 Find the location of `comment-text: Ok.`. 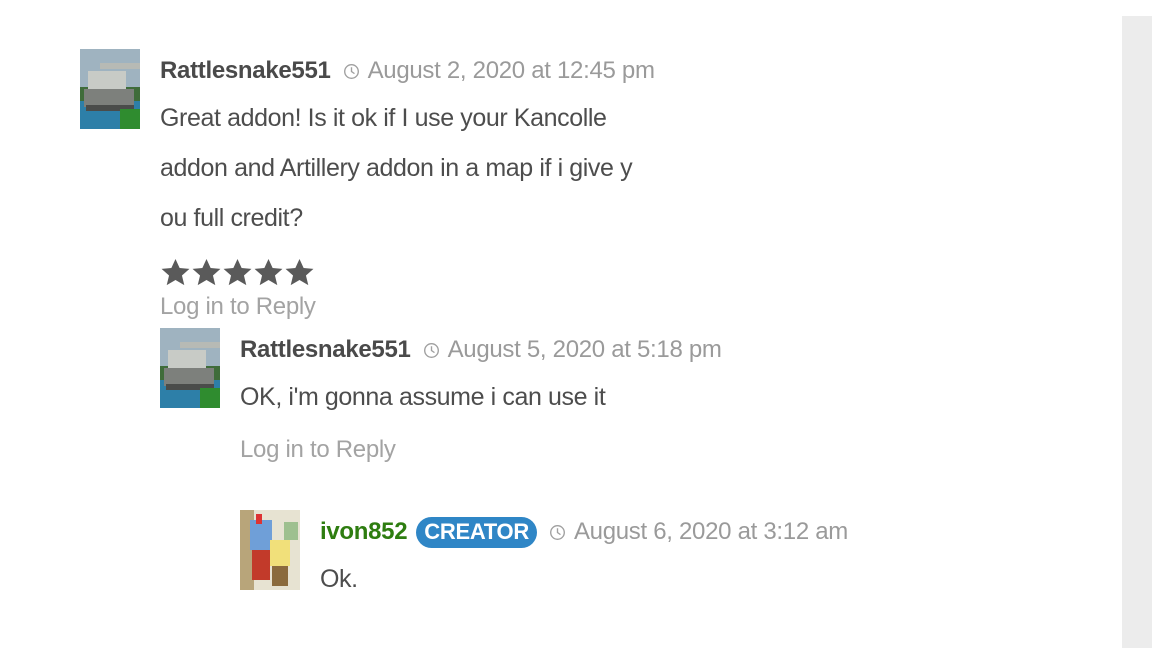

comment-text: Ok. is located at coordinates (339, 579).